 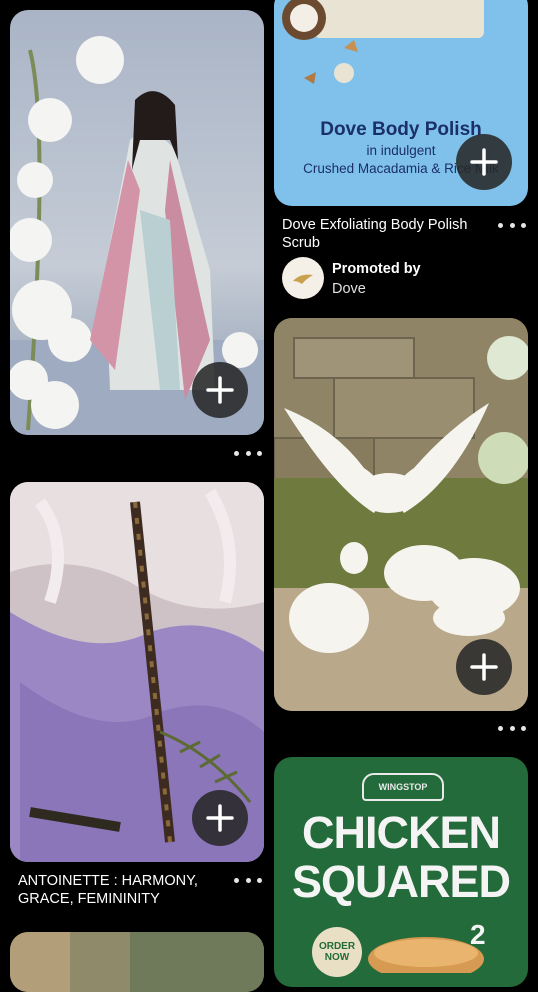 I want to click on badge-number: 2, so click(x=478, y=934).